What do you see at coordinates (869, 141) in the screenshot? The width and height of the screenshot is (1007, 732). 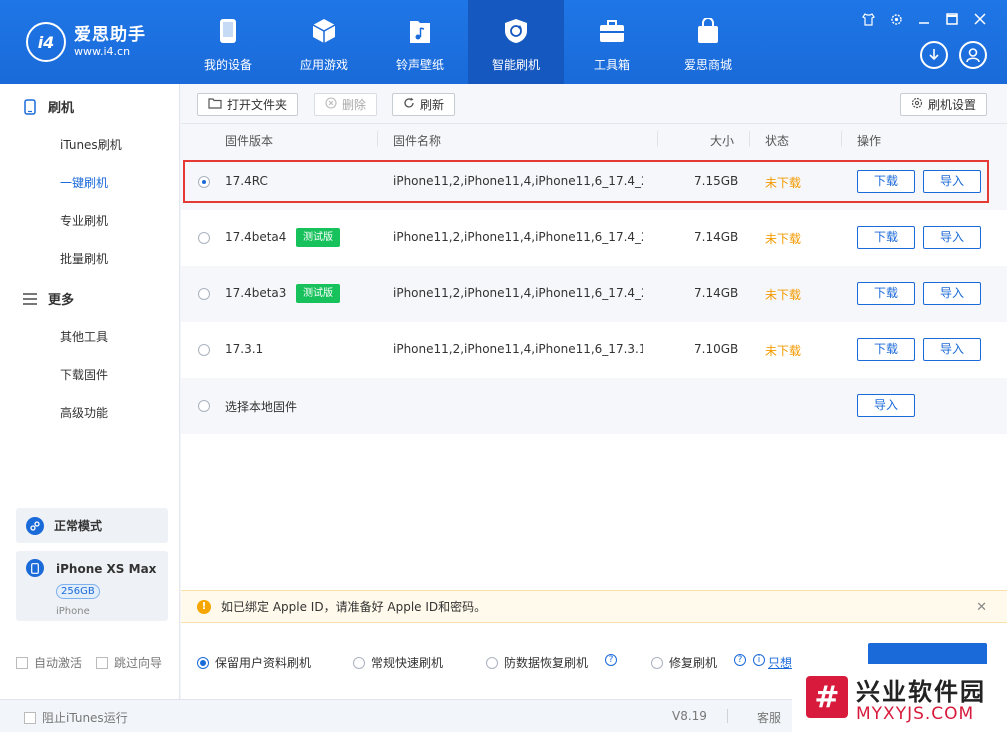 I see `header-action: 操作` at bounding box center [869, 141].